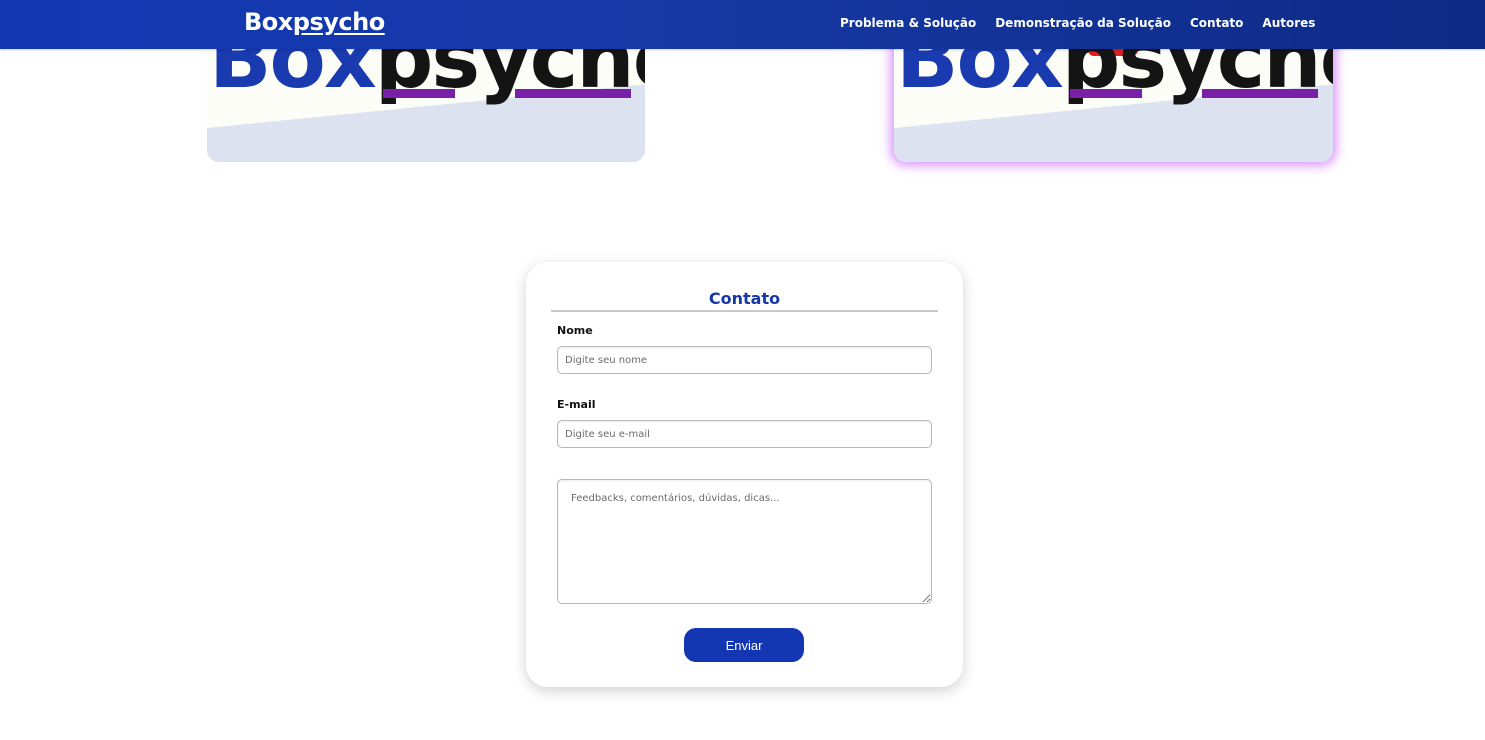 The width and height of the screenshot is (1485, 740). I want to click on nav-link-autores: Autores, so click(1288, 23).